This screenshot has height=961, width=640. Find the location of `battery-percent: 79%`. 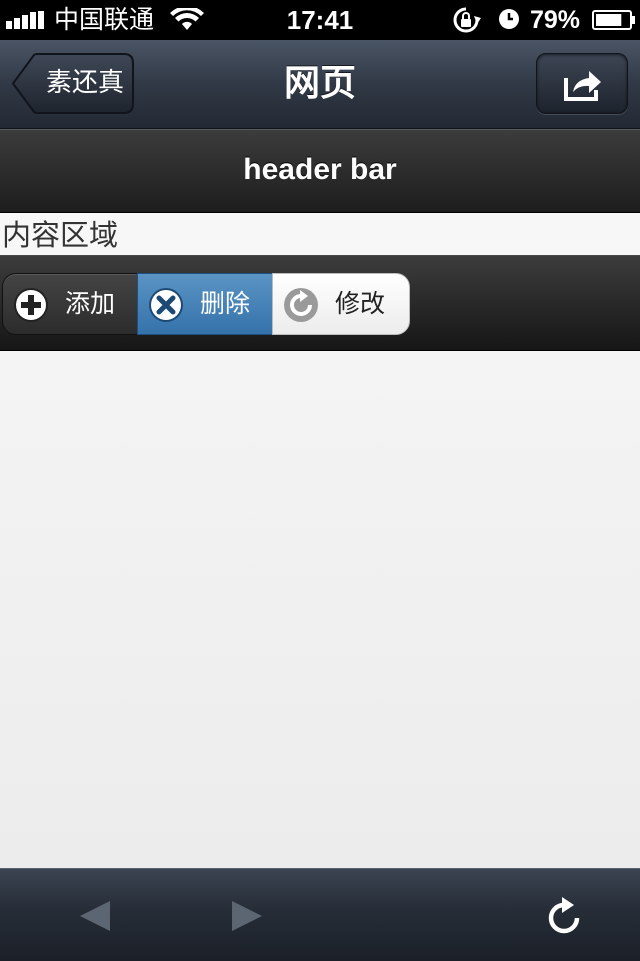

battery-percent: 79% is located at coordinates (555, 20).